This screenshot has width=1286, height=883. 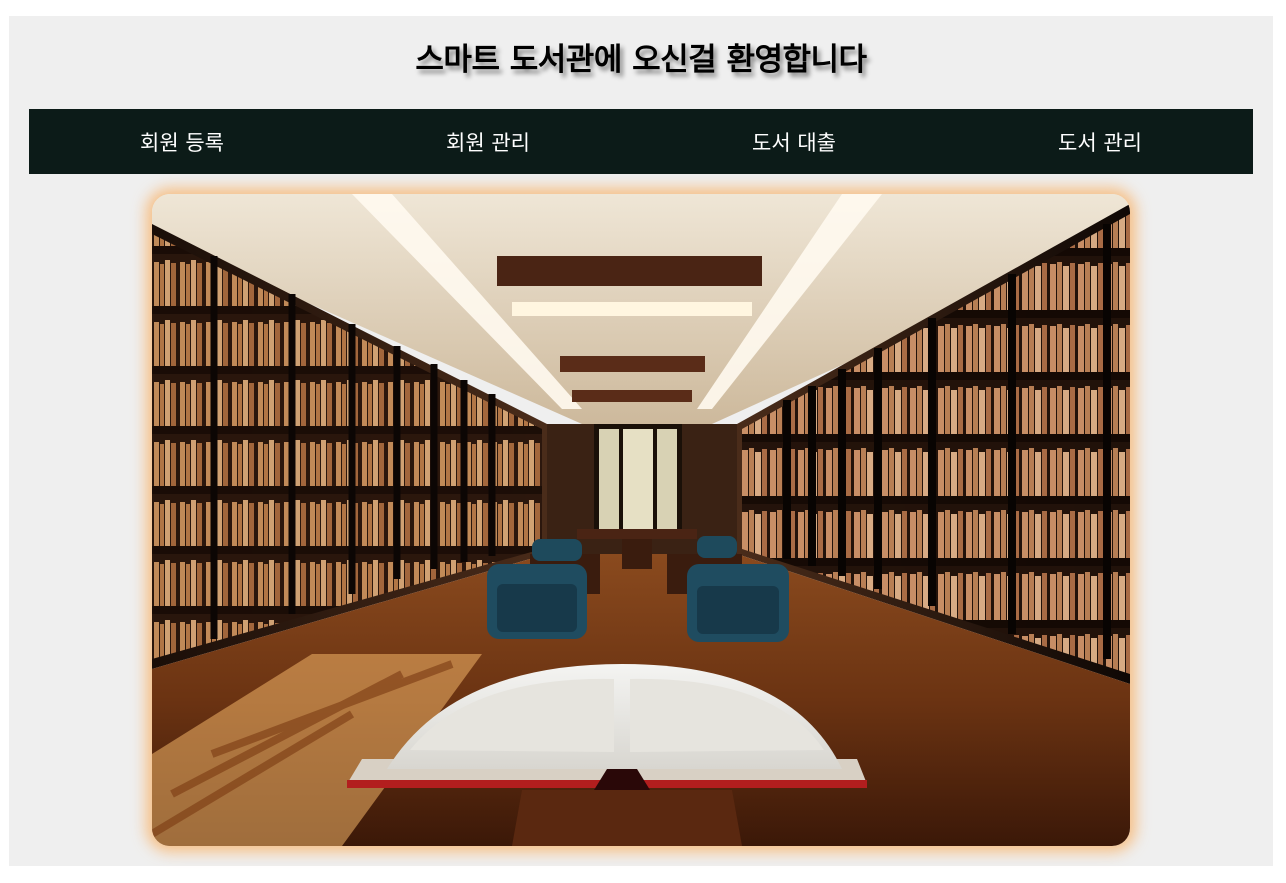 I want to click on nav-item-book-manage: 도서 관리, so click(x=1100, y=141).